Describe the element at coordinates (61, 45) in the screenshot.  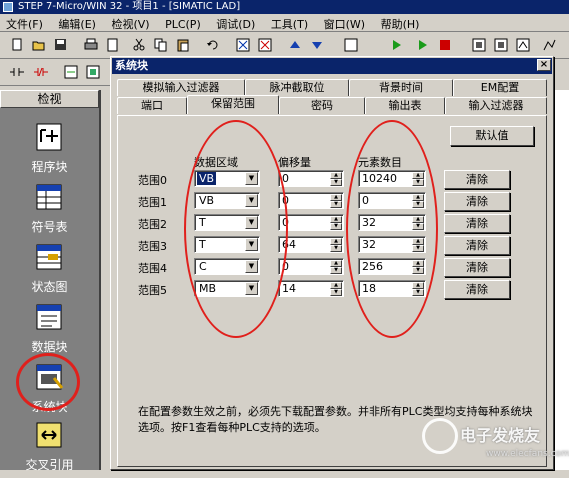
I see `save-icon` at that location.